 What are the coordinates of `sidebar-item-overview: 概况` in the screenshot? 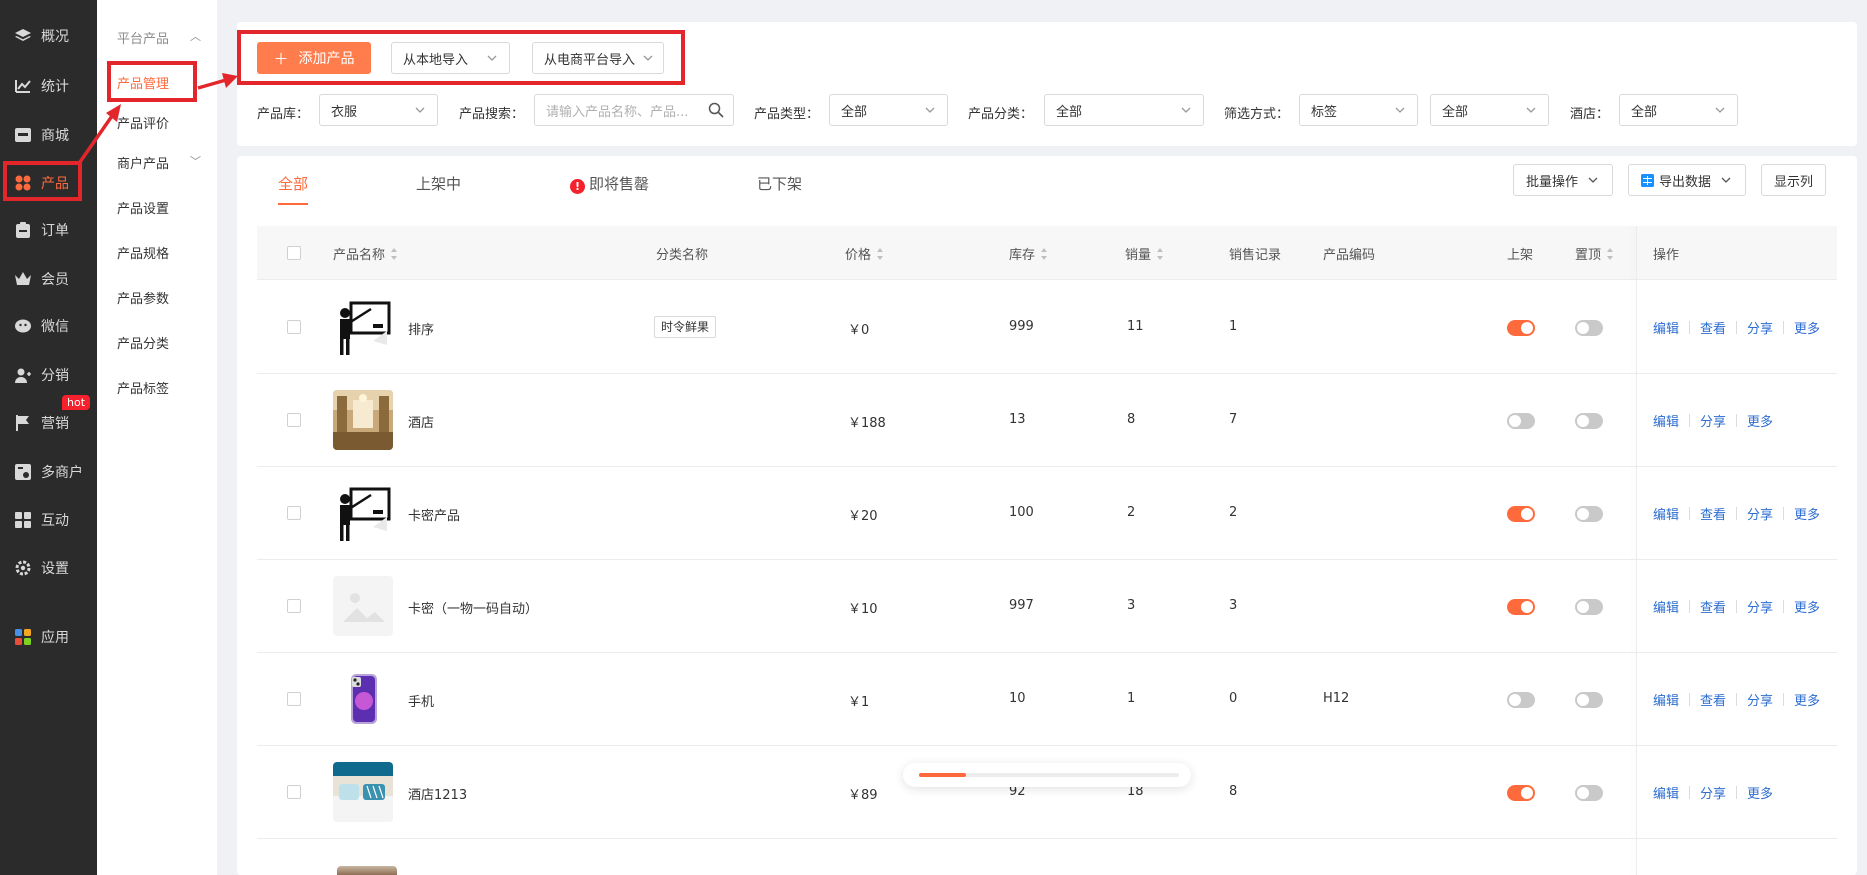 It's located at (48, 36).